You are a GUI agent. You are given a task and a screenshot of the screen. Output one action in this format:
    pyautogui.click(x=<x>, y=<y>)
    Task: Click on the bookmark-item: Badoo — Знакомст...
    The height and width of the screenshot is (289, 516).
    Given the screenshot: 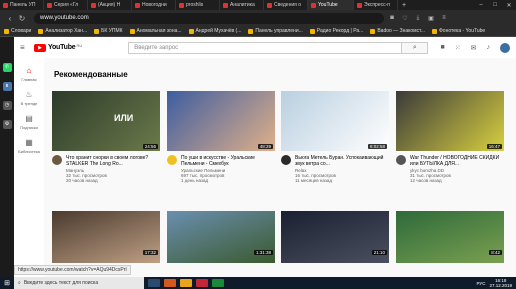 What is the action you would take?
    pyautogui.click(x=397, y=31)
    